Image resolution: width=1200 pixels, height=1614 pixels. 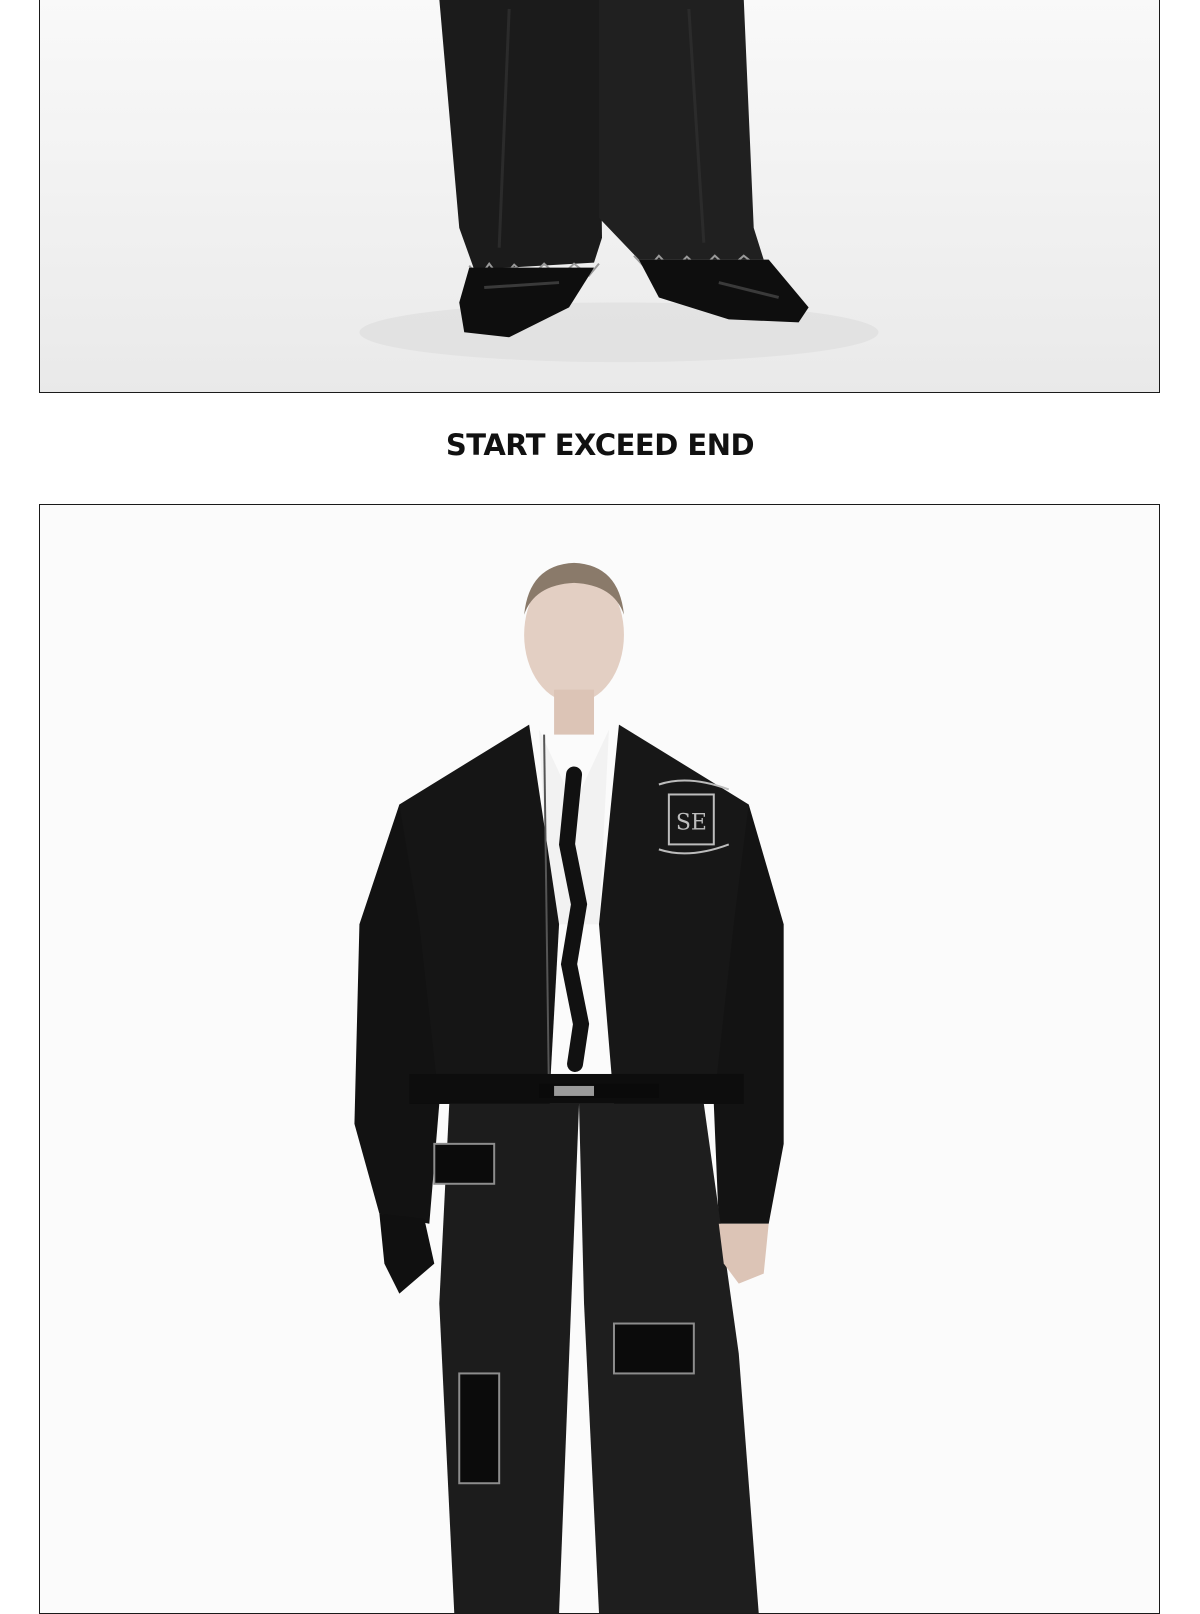 I want to click on trousers-shoes-image, so click(x=619, y=181).